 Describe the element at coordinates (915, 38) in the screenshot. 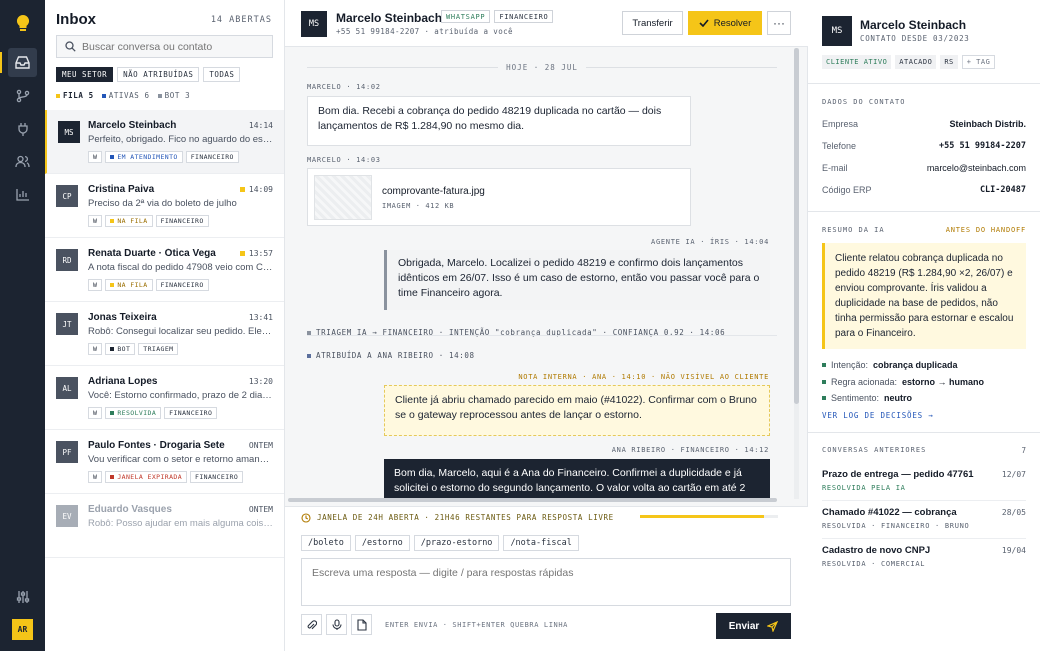

I see `contact-since: CONTATO DESDE 03/2023` at that location.